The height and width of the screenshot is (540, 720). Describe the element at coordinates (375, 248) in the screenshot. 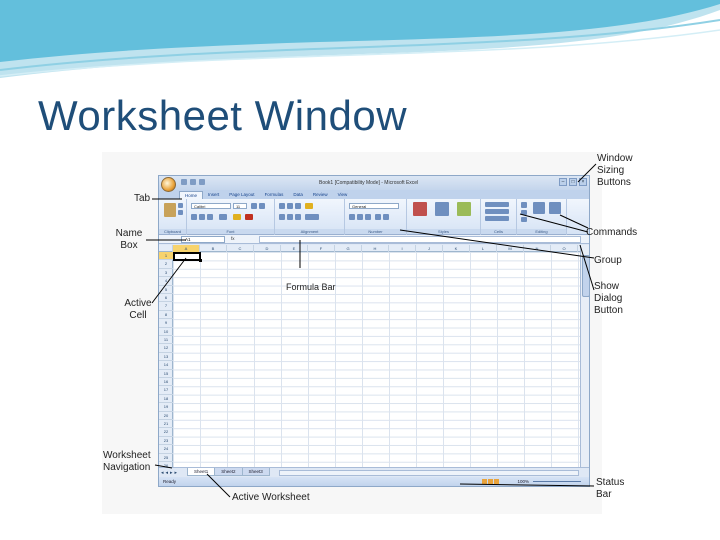

I see `column-header: H` at that location.